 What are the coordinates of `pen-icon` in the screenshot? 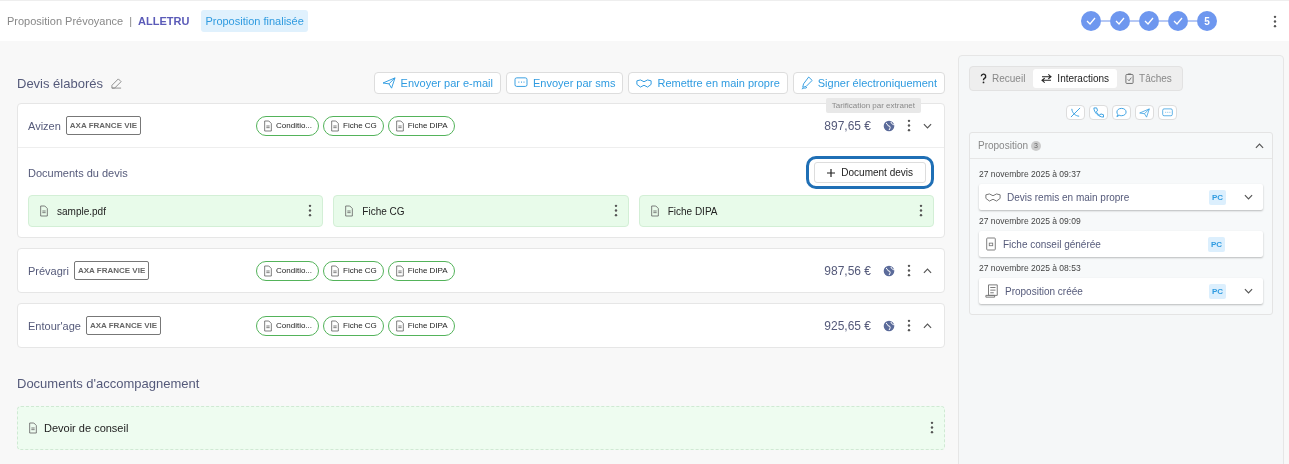 It's located at (806, 83).